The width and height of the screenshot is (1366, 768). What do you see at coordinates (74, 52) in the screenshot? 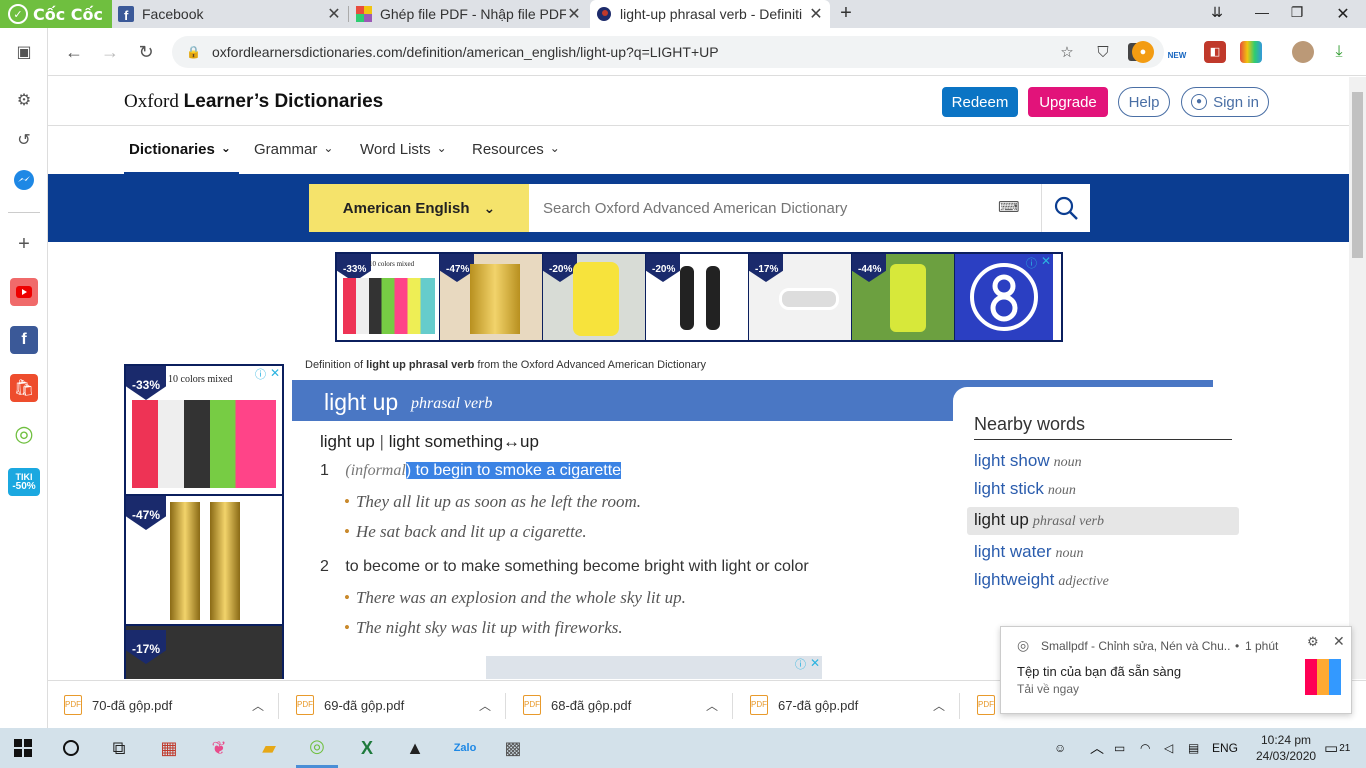
I see `back-button: ←` at bounding box center [74, 52].